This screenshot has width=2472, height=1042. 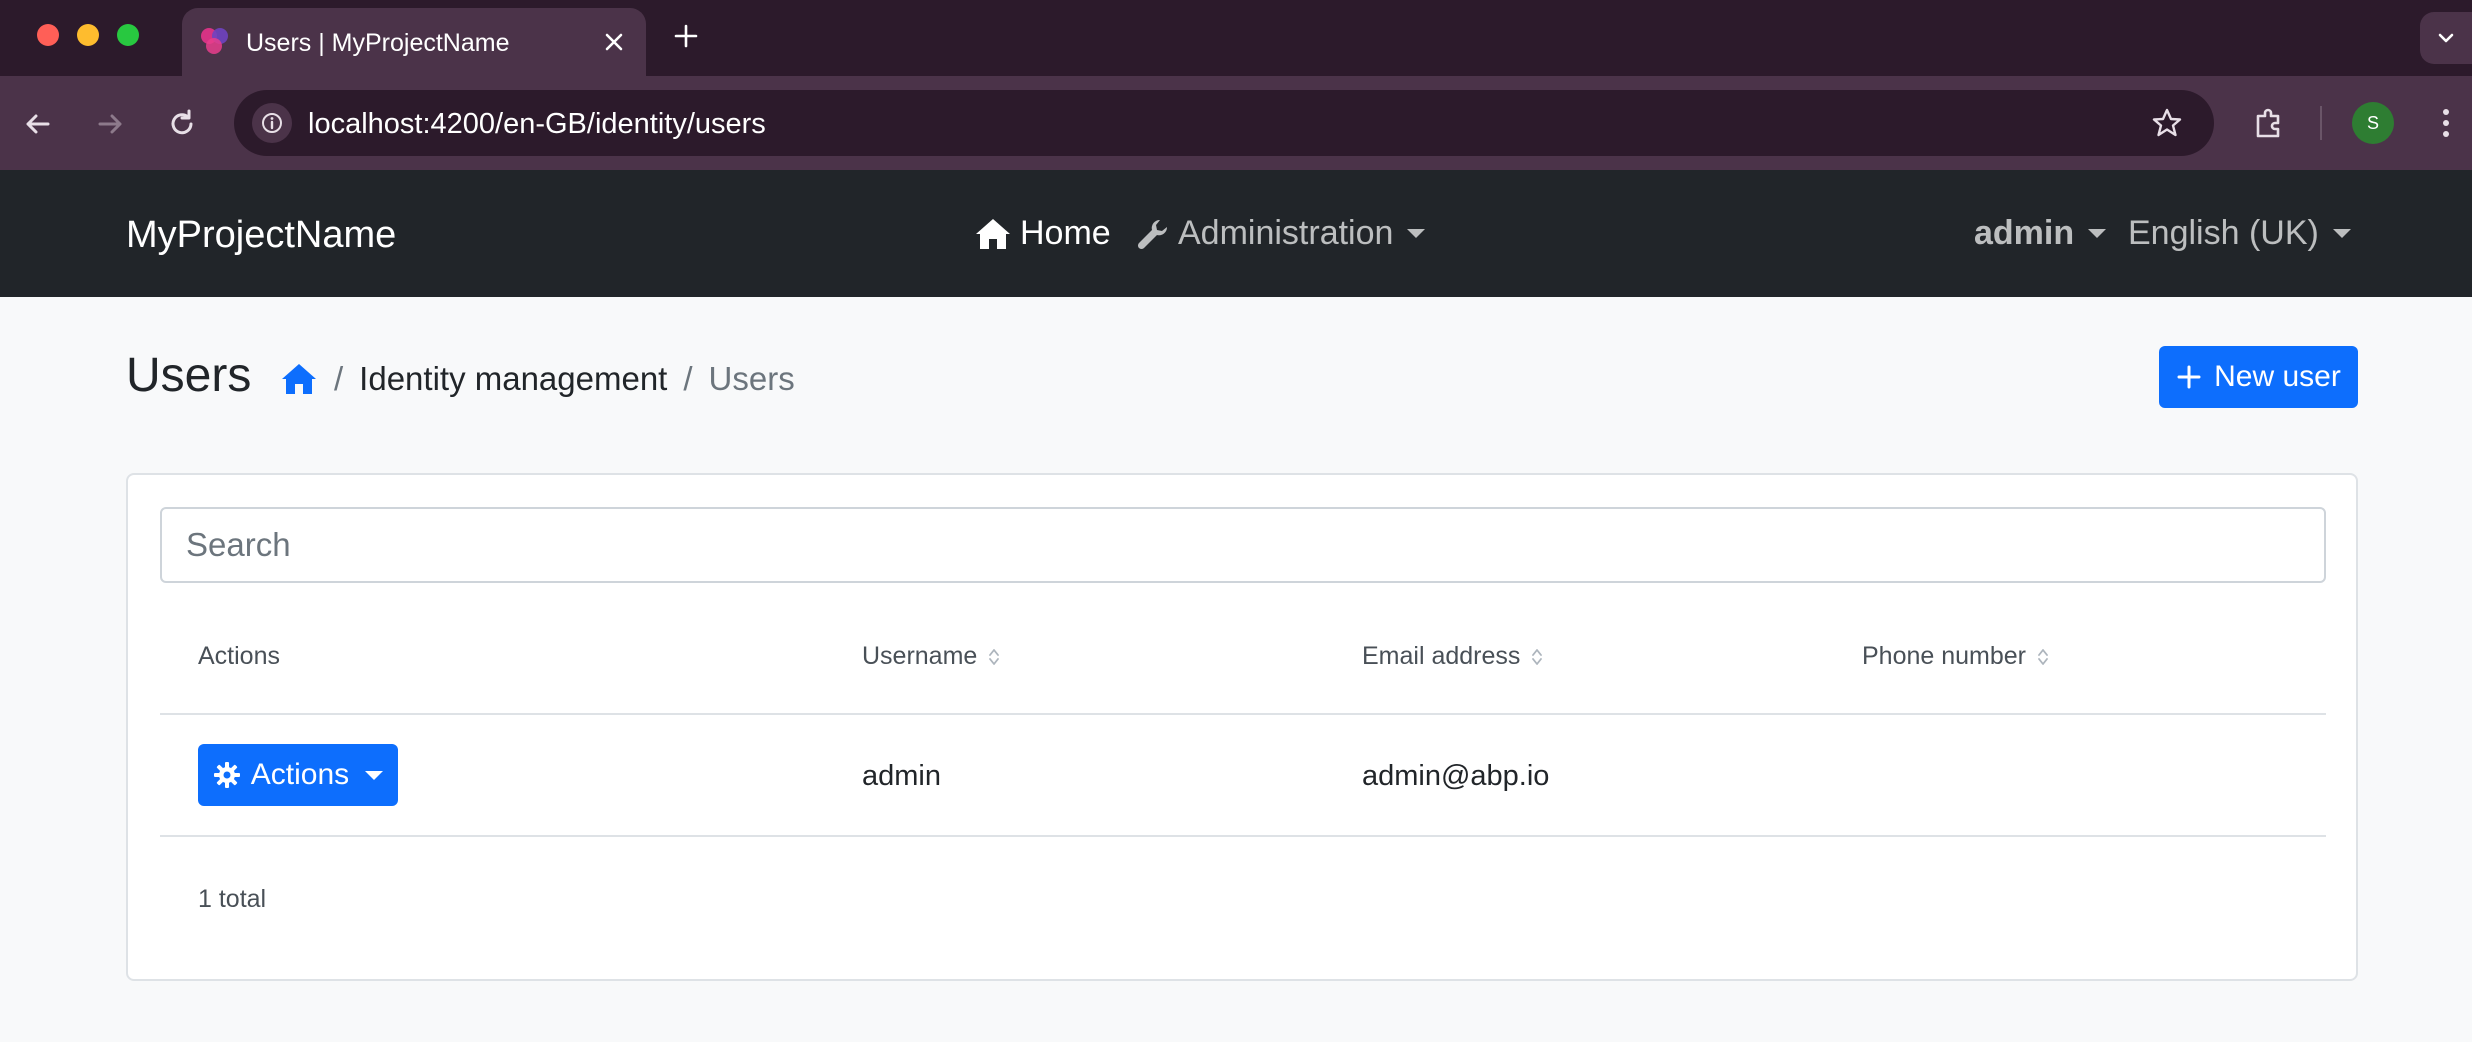 I want to click on app-favicon-icon, so click(x=214, y=41).